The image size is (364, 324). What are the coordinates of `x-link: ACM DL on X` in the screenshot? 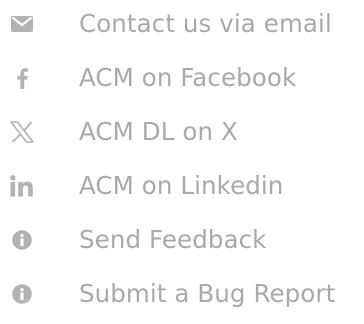 It's located at (182, 132).